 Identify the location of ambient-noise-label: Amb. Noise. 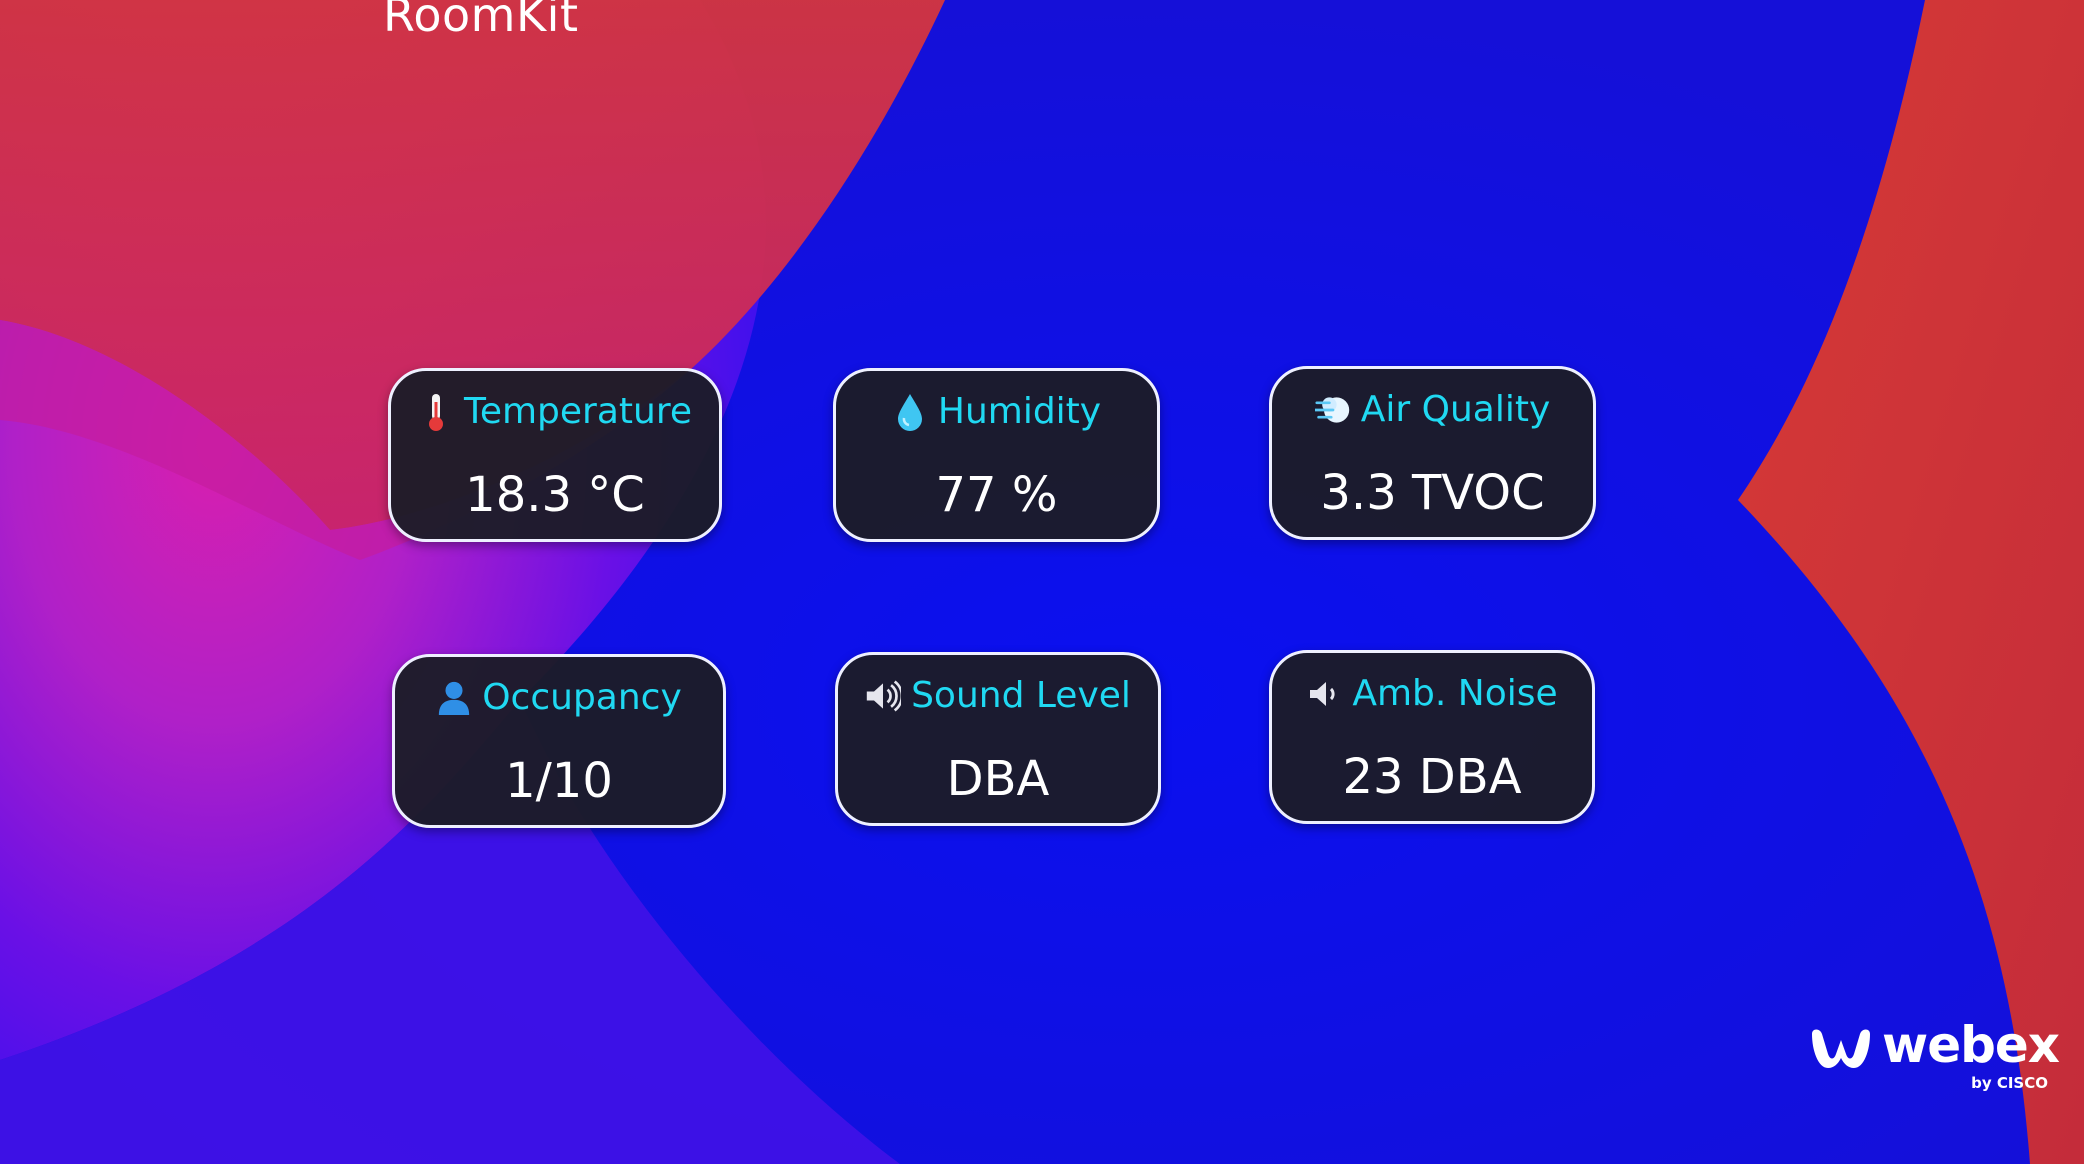
(1455, 693).